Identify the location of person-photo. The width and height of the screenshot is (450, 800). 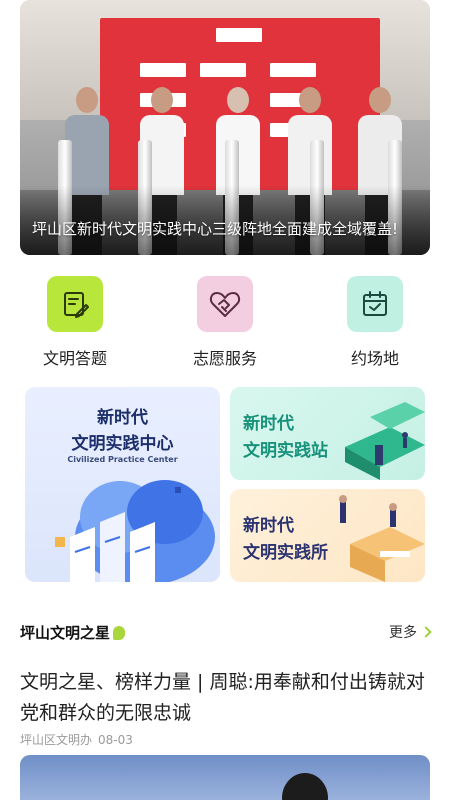
(305, 786).